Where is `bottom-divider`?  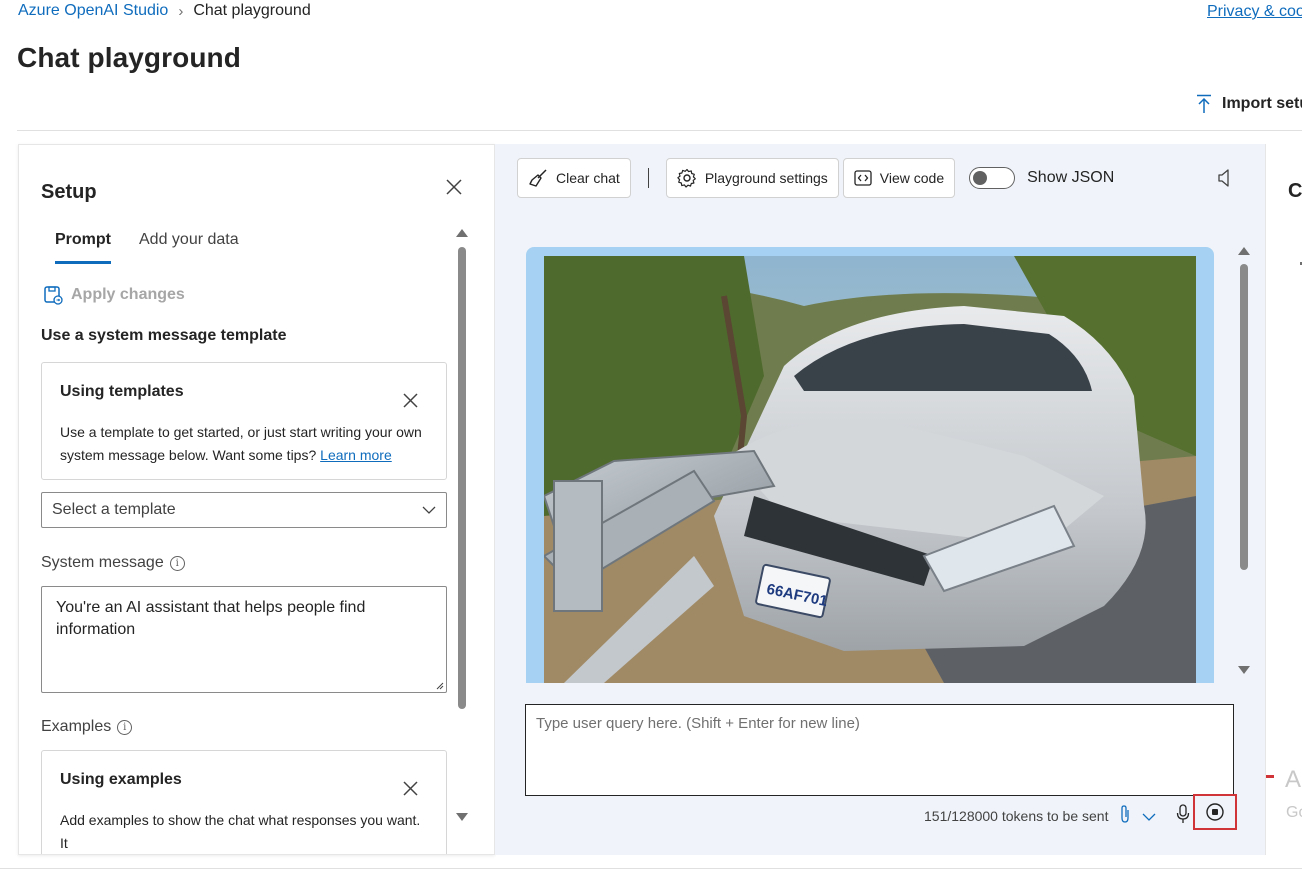 bottom-divider is located at coordinates (651, 868).